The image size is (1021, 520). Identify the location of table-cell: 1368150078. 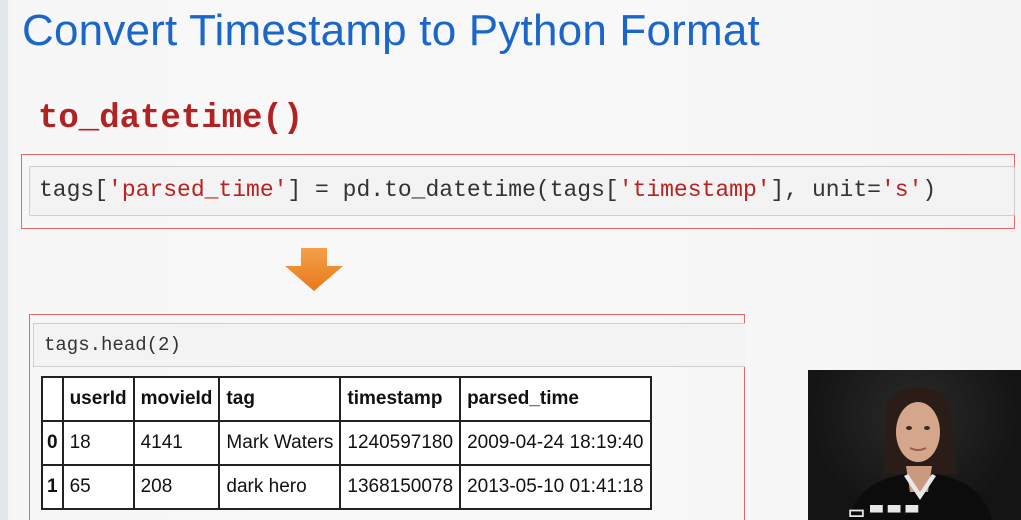
(400, 487).